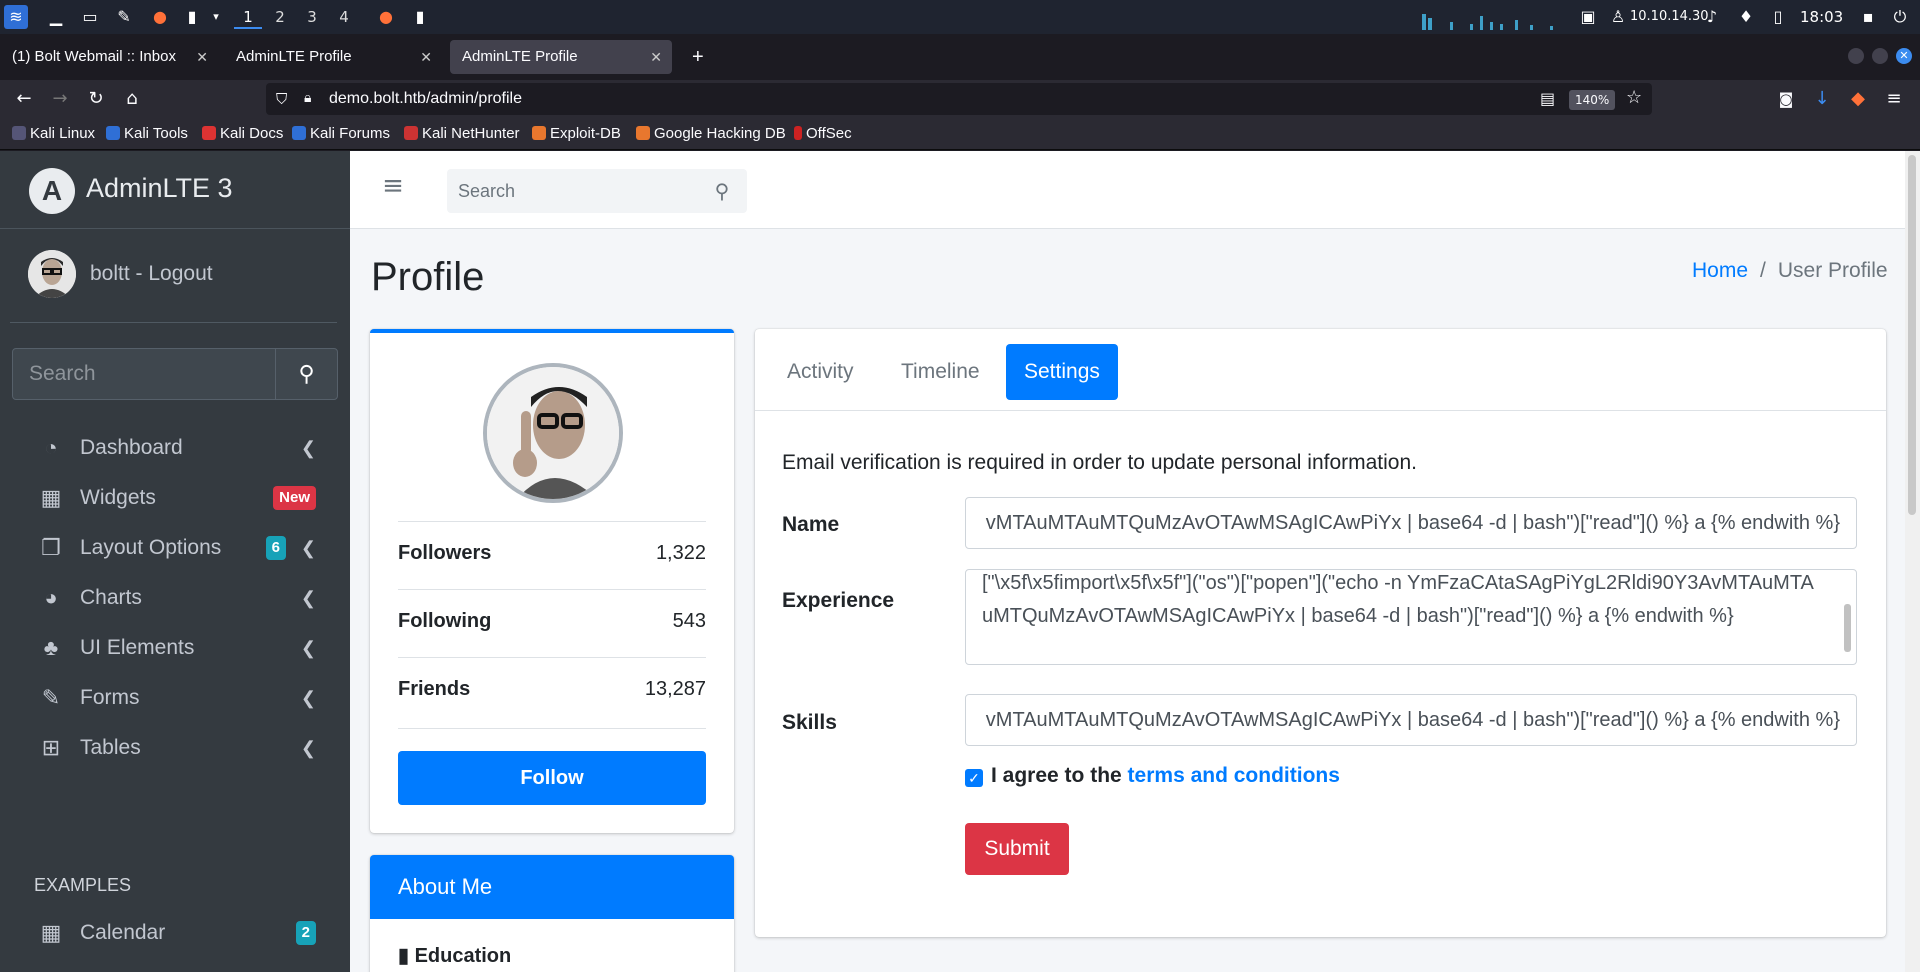  Describe the element at coordinates (56, 17) in the screenshot. I see `show-desktop-icon: ▁` at that location.